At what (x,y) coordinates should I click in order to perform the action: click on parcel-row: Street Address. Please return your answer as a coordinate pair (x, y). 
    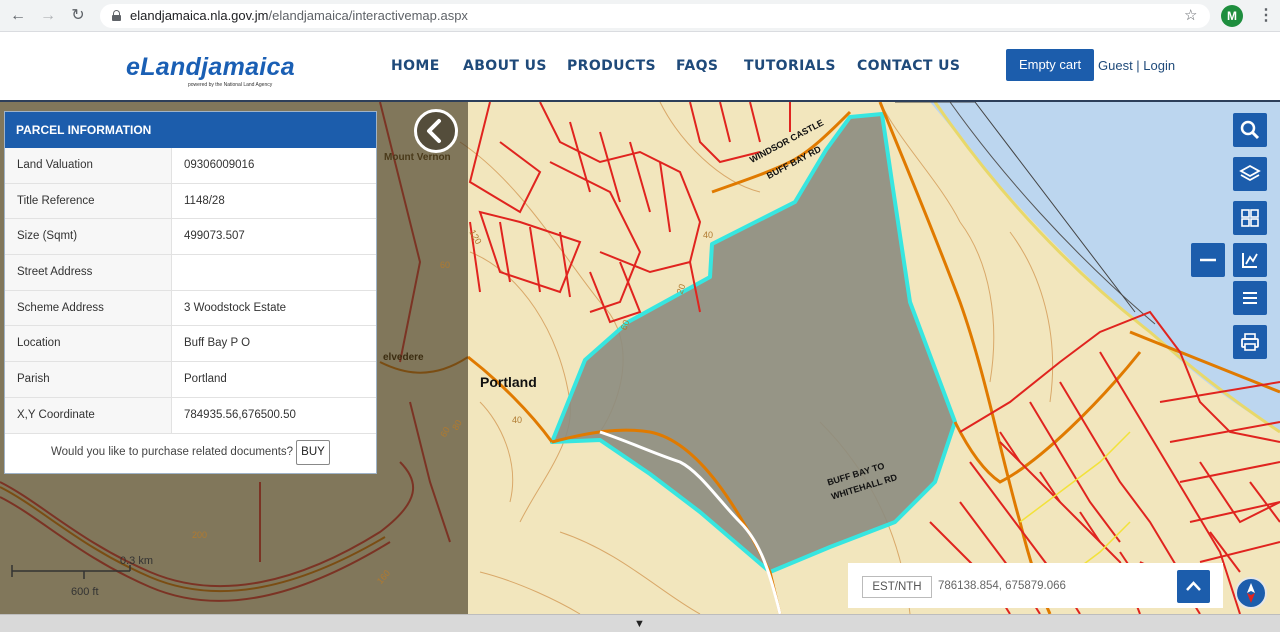
    Looking at the image, I should click on (190, 273).